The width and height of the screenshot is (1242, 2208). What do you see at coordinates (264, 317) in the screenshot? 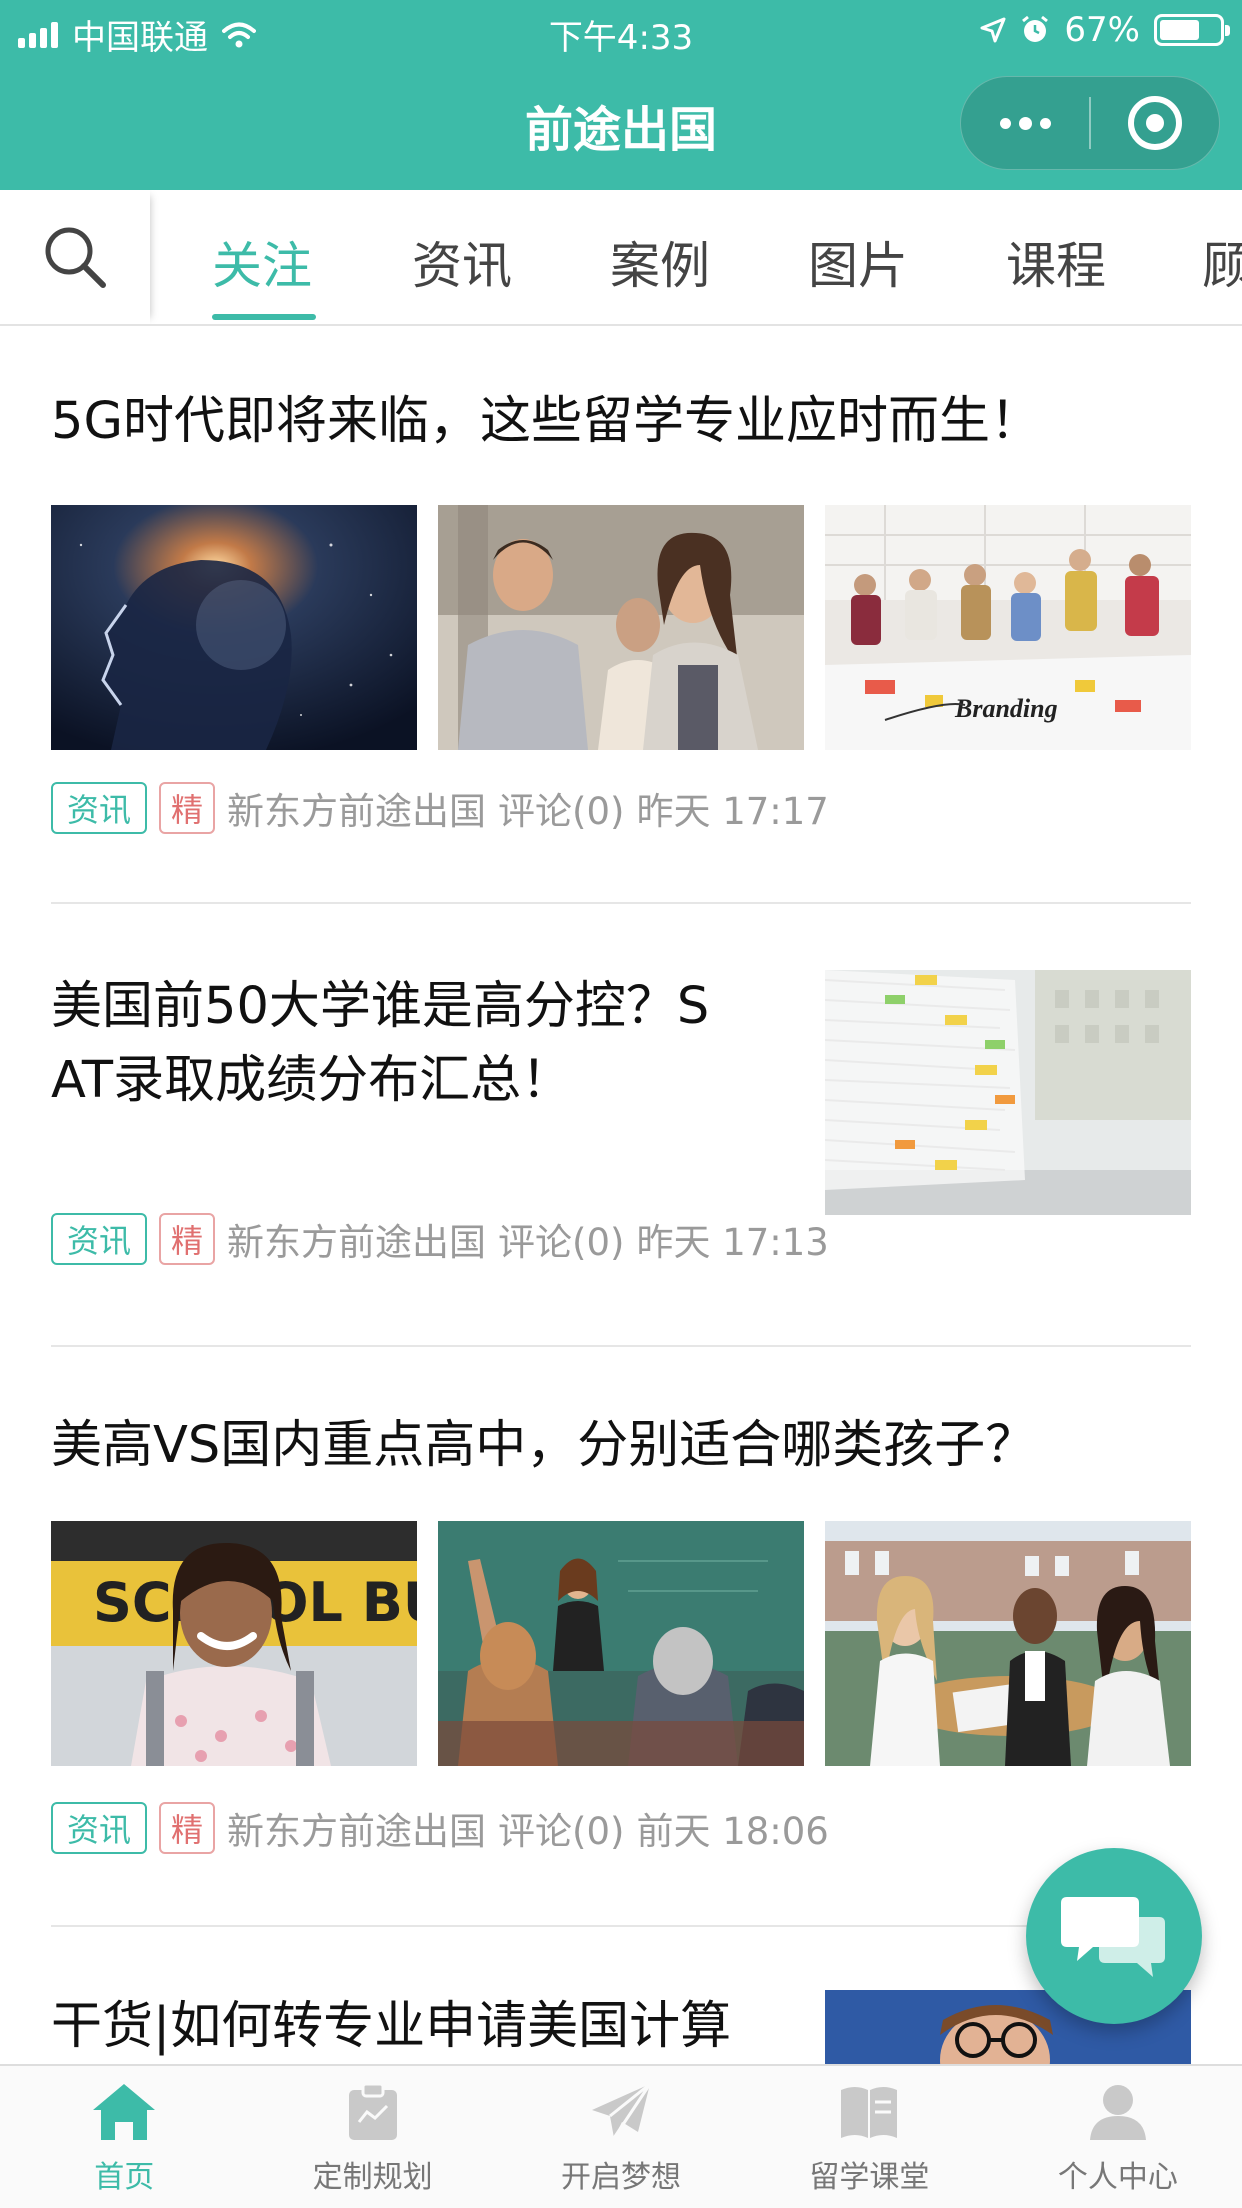
I see `active-tab-indicator` at bounding box center [264, 317].